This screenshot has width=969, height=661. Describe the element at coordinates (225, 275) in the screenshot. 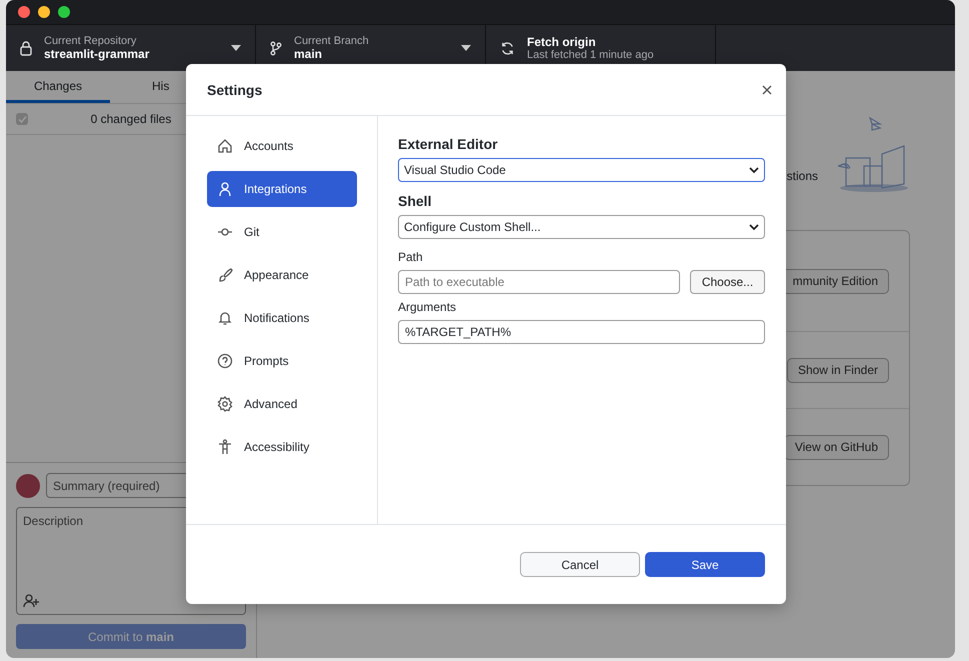

I see `paintbrush-icon` at that location.